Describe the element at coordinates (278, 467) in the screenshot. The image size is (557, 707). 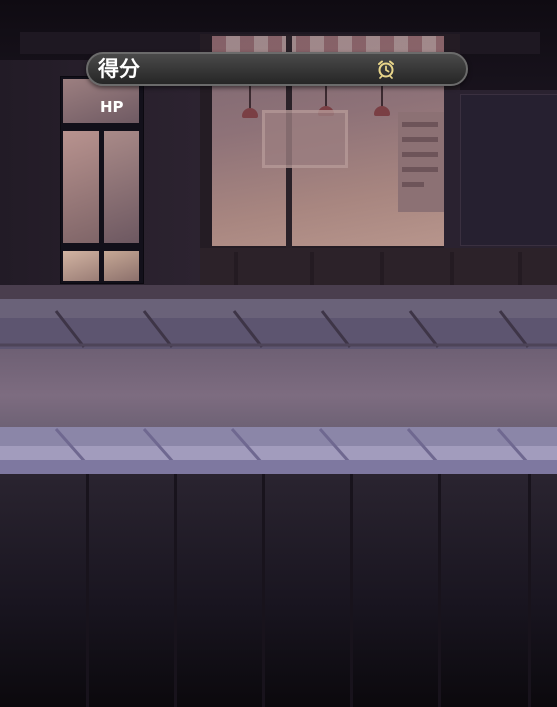
I see `lower-curb` at that location.